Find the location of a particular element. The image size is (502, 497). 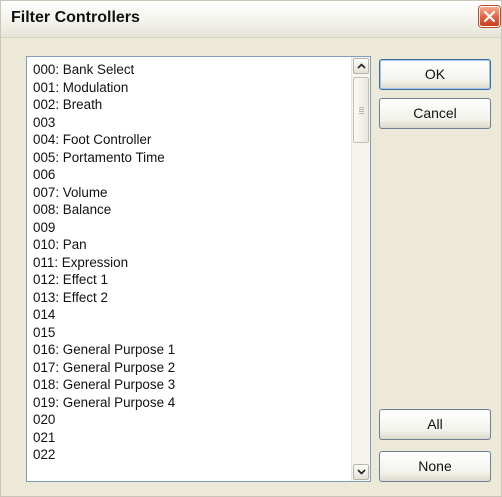

list-item: 005: Portamento Time is located at coordinates (188, 158).